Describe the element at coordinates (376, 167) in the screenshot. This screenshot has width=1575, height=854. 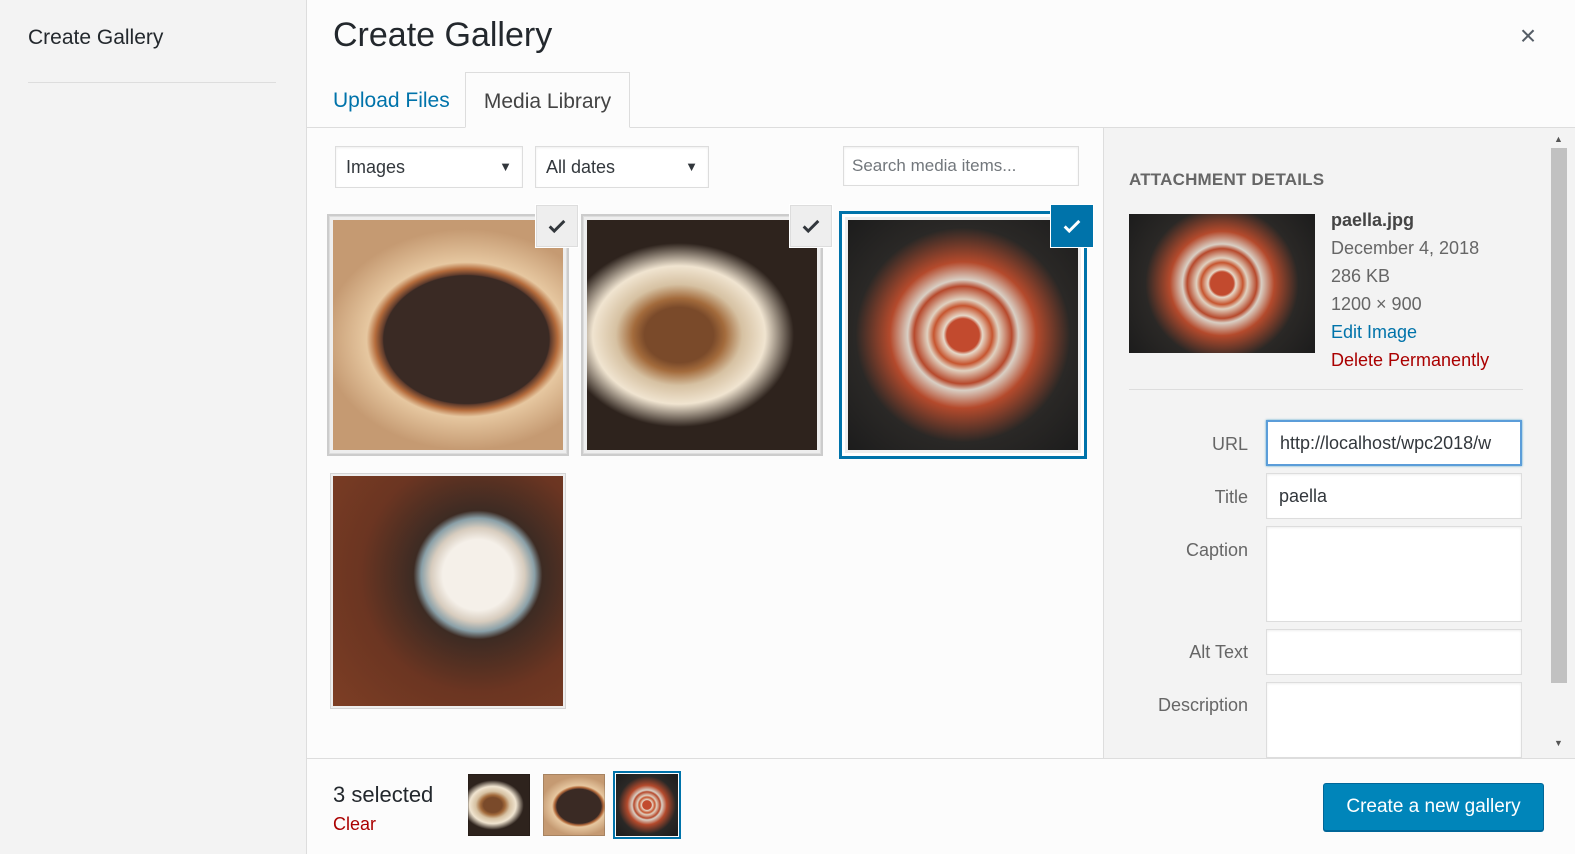
I see `media-type-filter-value: Images` at that location.